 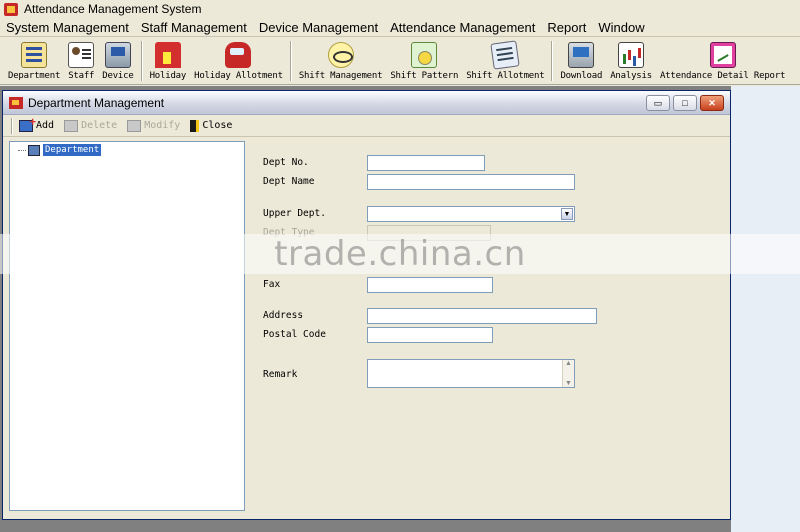 What do you see at coordinates (195, 125) in the screenshot?
I see `door-icon` at bounding box center [195, 125].